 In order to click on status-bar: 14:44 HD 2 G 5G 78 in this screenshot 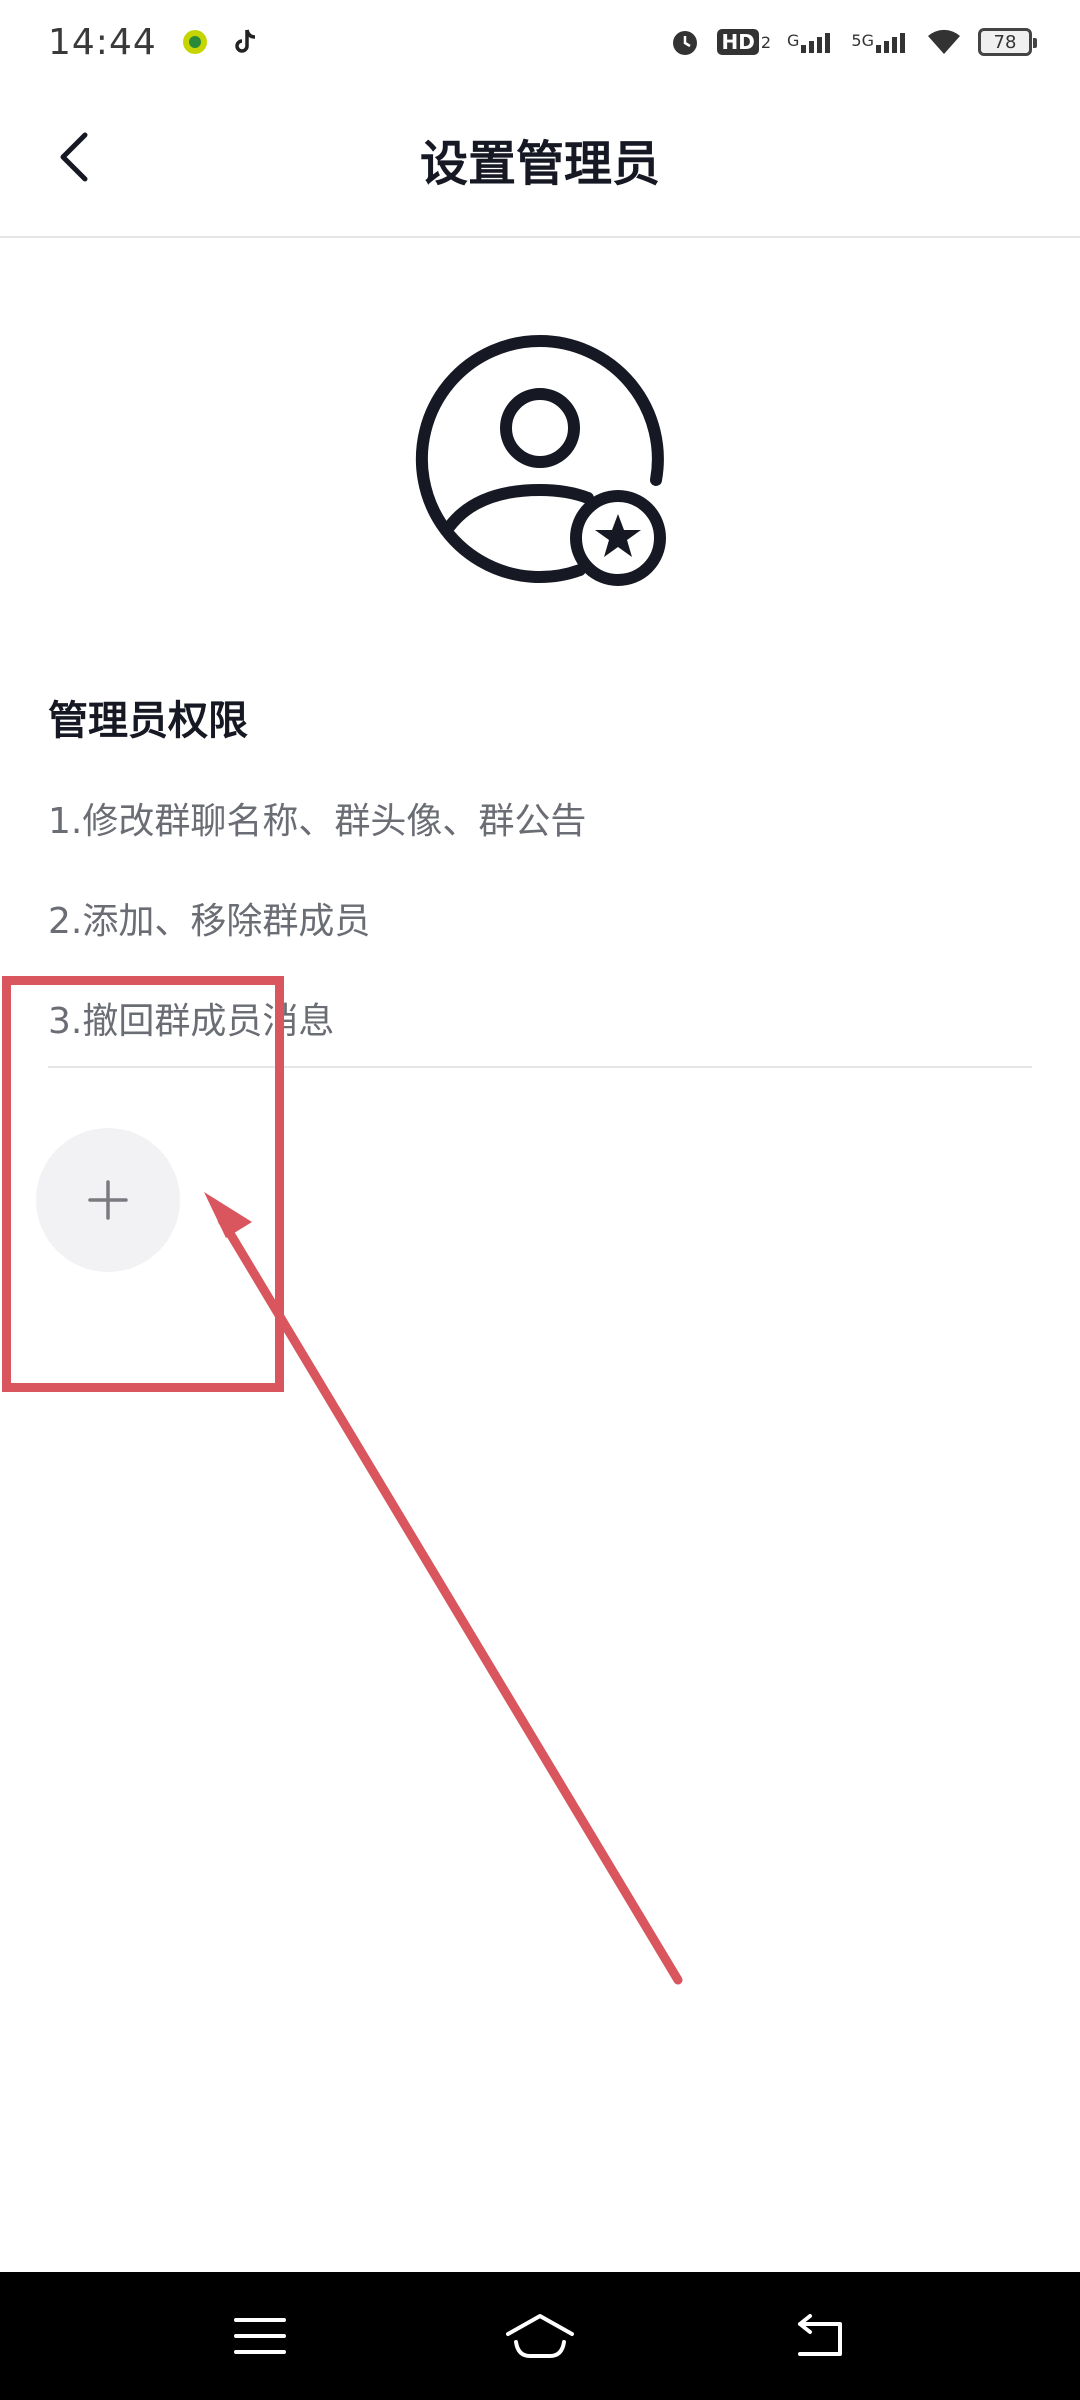, I will do `click(540, 42)`.